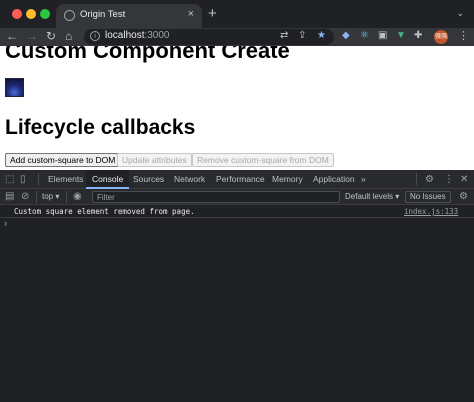  Describe the element at coordinates (441, 37) in the screenshot. I see `profile-avatar: 强强` at that location.